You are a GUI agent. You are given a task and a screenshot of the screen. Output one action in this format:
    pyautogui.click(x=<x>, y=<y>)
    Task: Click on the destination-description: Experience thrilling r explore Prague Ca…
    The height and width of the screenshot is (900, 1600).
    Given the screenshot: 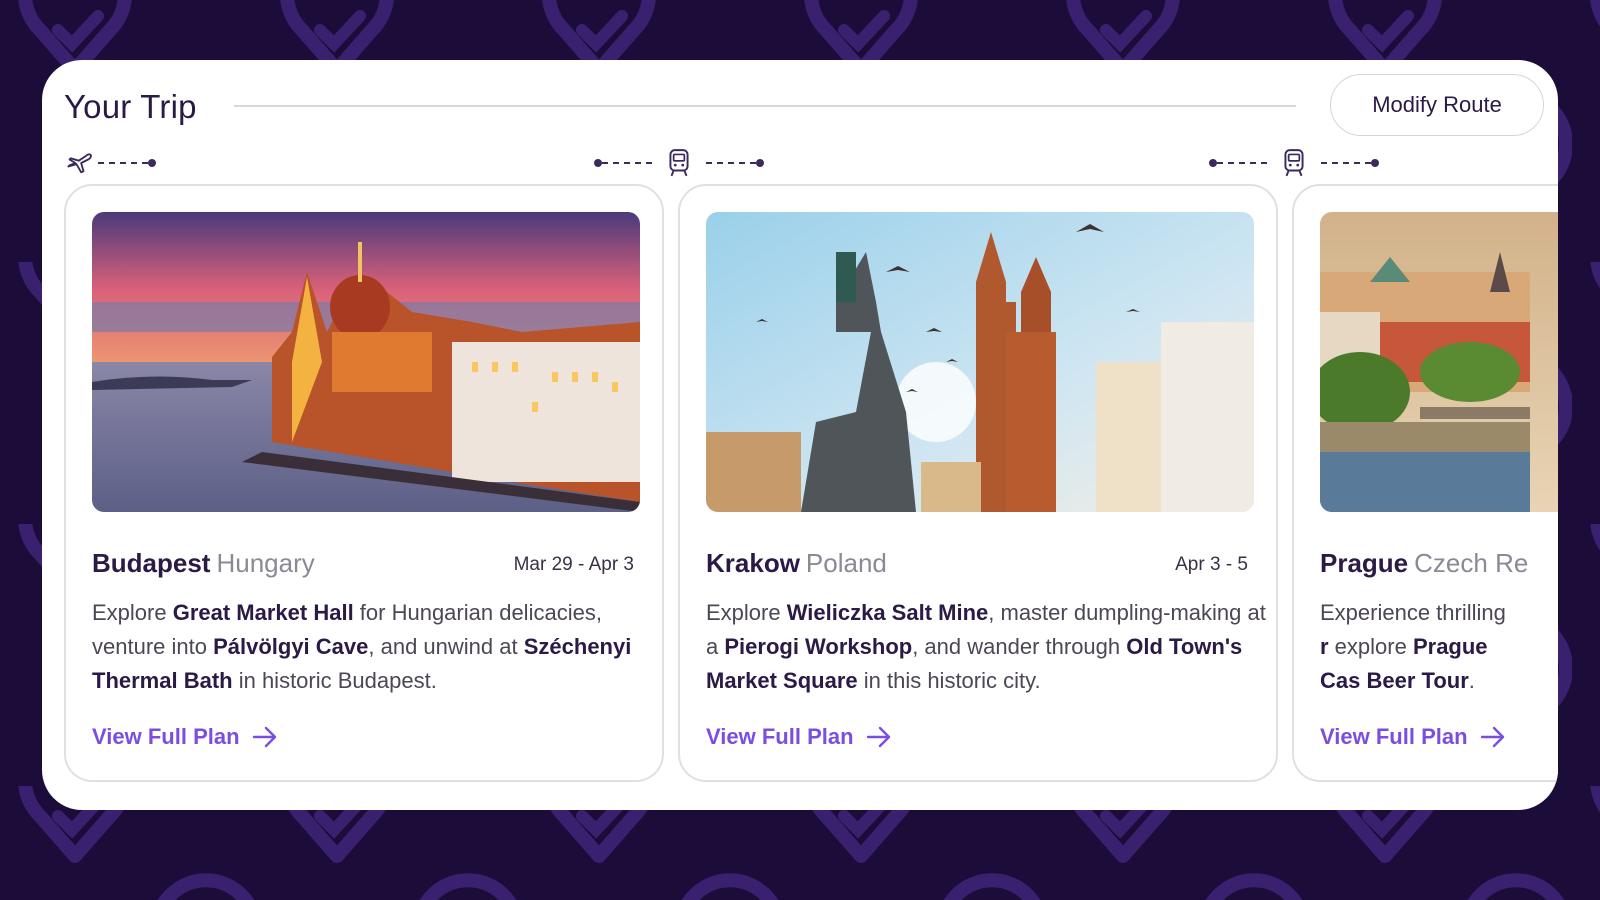 What is the action you would take?
    pyautogui.click(x=1413, y=646)
    